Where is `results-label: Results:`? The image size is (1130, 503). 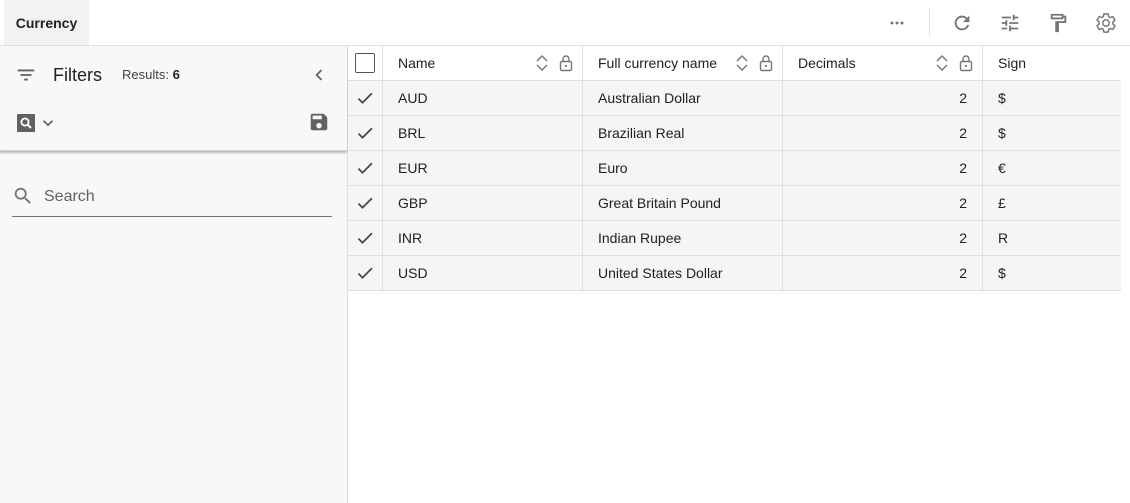
results-label: Results: is located at coordinates (145, 74).